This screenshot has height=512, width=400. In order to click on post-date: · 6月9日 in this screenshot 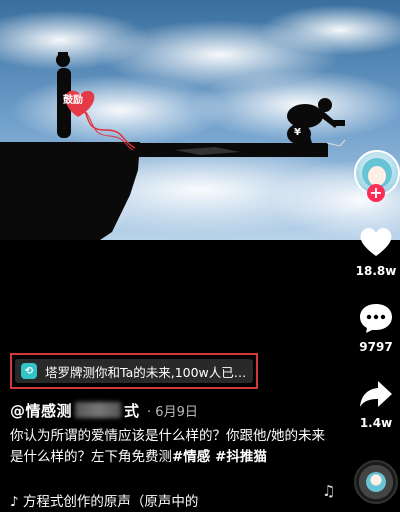, I will do `click(172, 412)`.